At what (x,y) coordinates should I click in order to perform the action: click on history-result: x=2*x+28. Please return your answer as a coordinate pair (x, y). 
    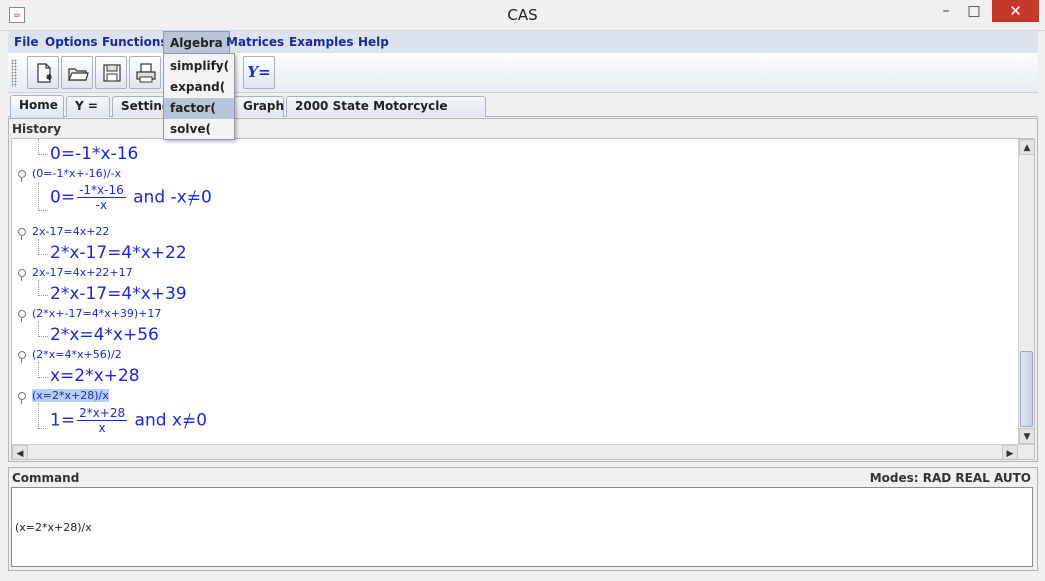
    Looking at the image, I should click on (95, 376).